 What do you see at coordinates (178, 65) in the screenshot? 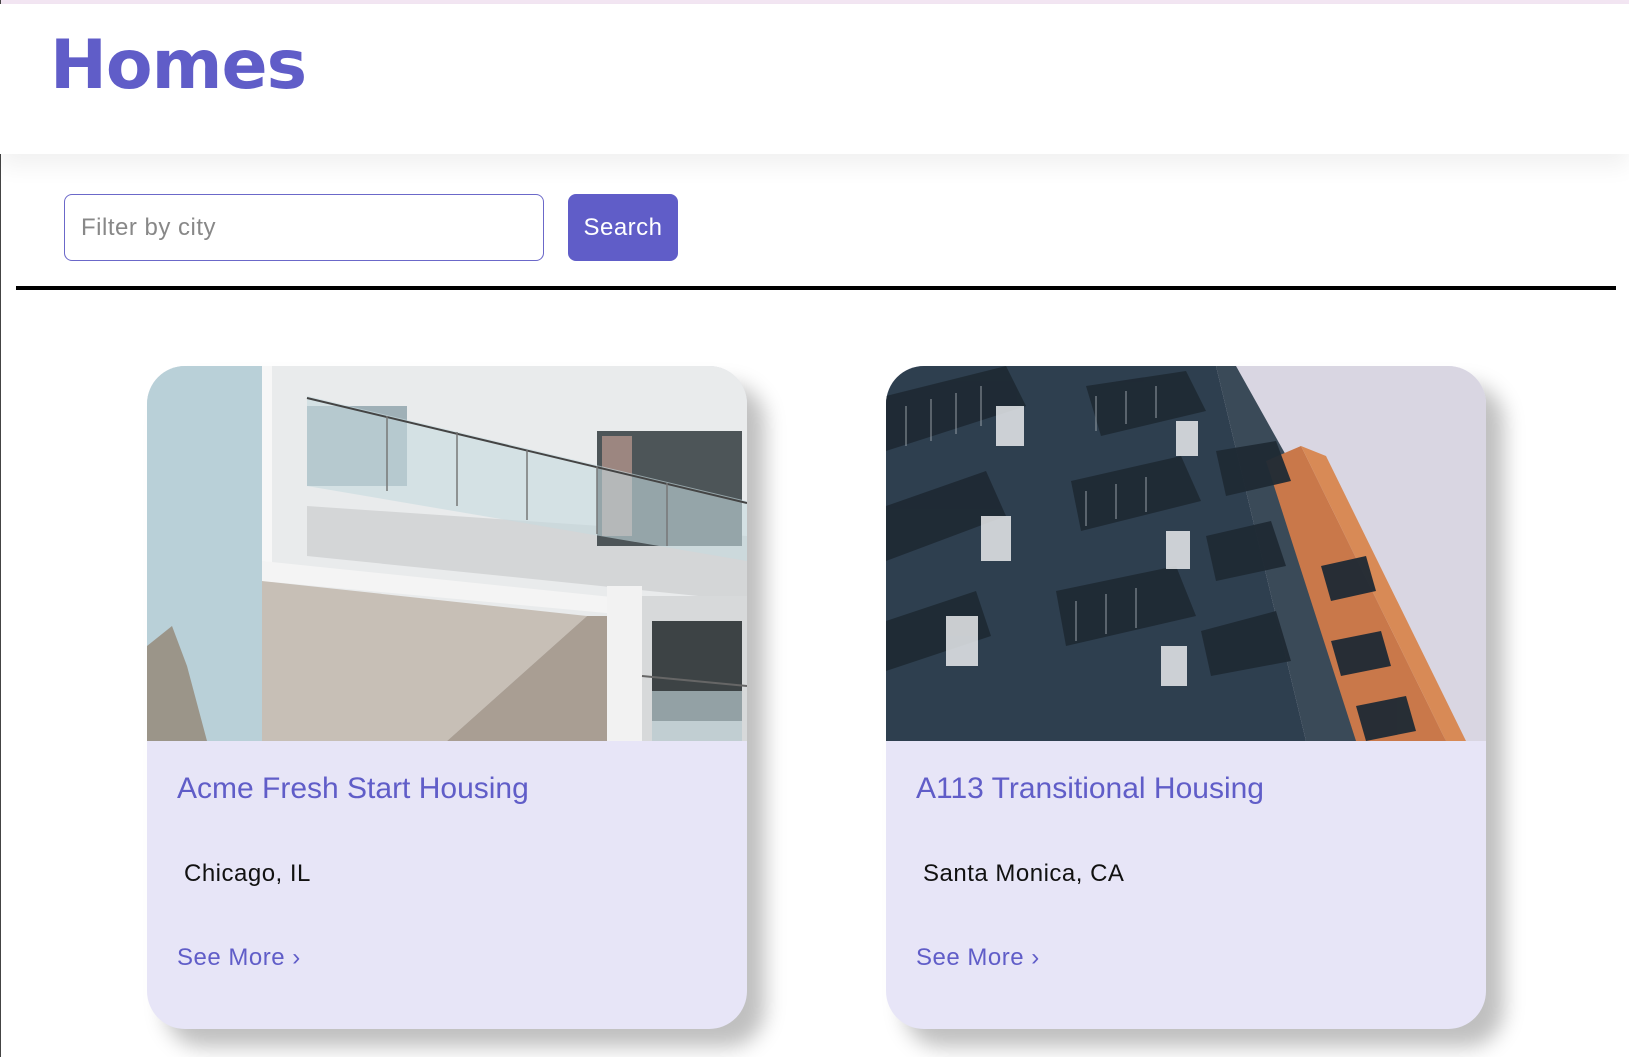
I see `page-title: Homes` at bounding box center [178, 65].